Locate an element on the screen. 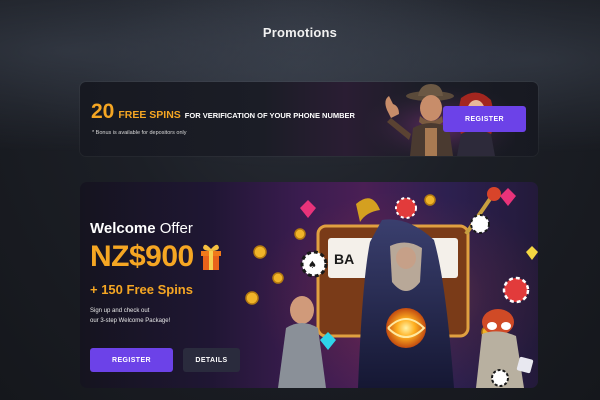 This screenshot has width=600, height=400. gift-icon is located at coordinates (210, 257).